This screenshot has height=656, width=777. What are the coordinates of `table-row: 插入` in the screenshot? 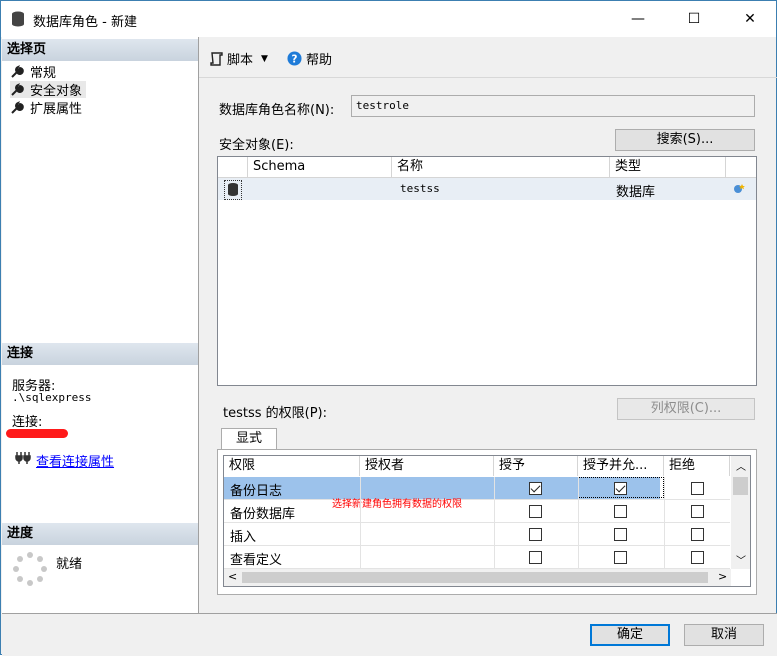 It's located at (477, 534).